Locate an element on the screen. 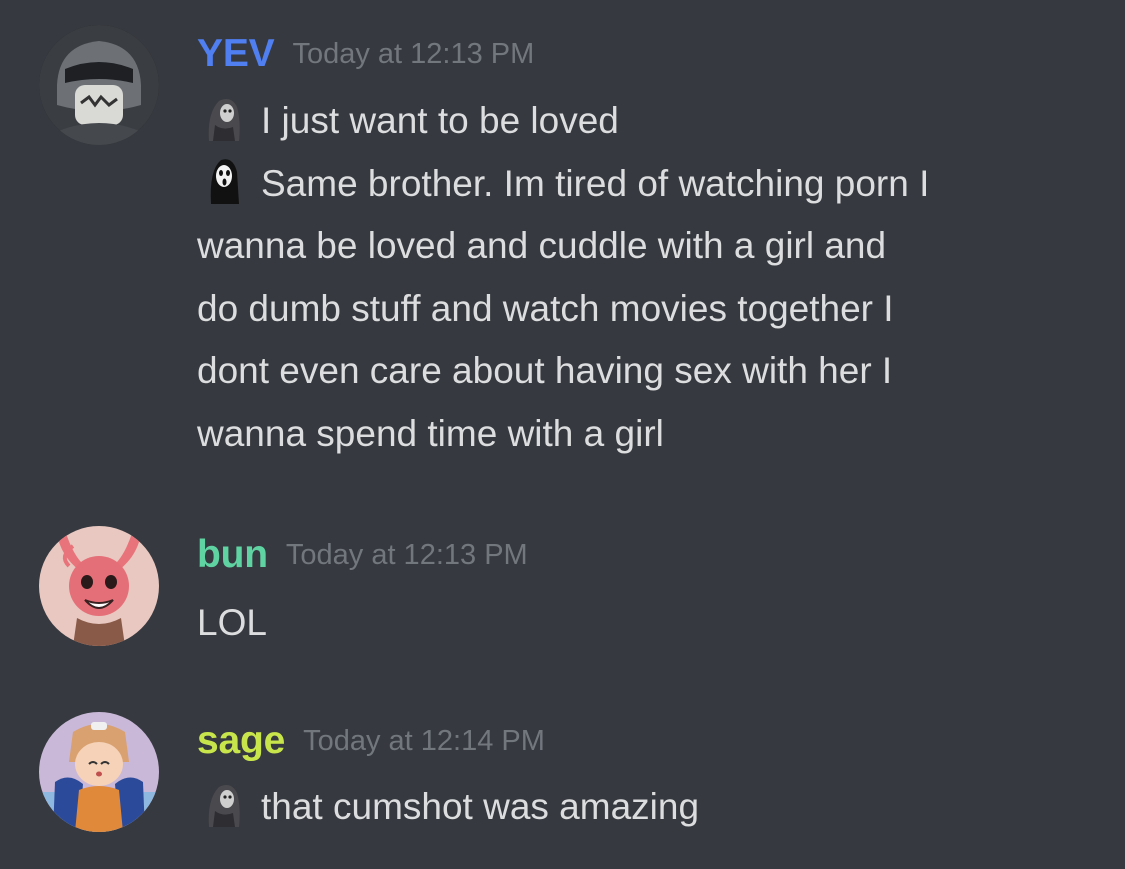 The image size is (1125, 869). message-header: sage Today at 12:14 PM is located at coordinates (371, 741).